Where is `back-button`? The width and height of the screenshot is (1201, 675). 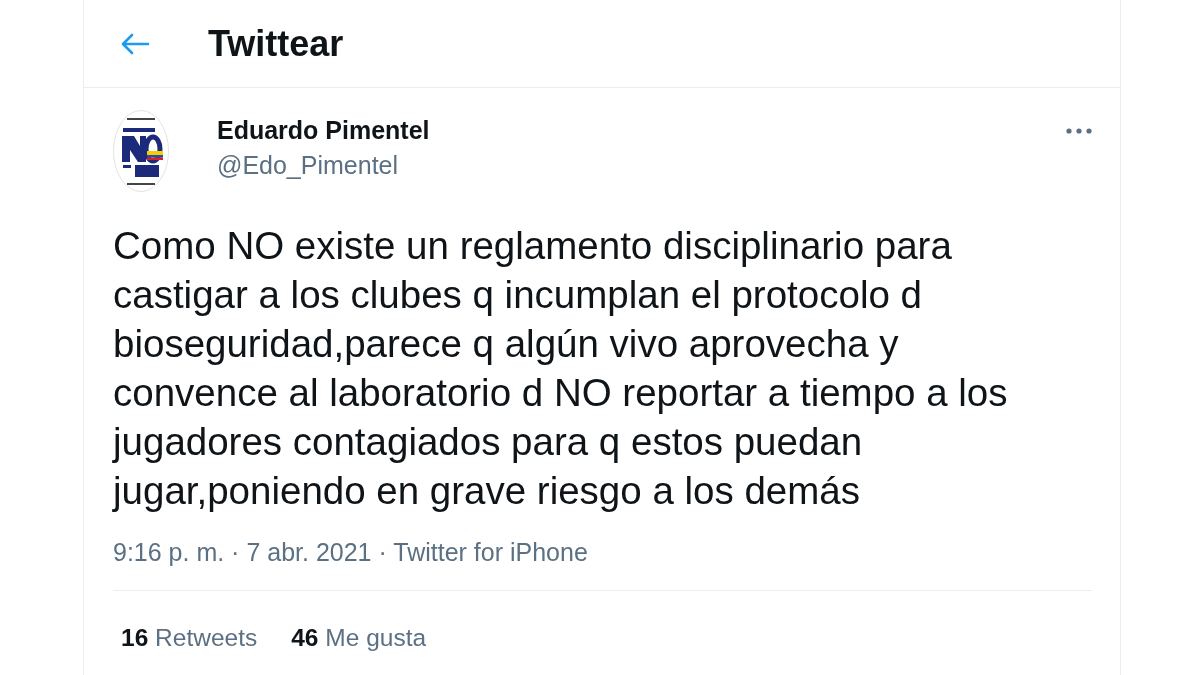 back-button is located at coordinates (135, 43).